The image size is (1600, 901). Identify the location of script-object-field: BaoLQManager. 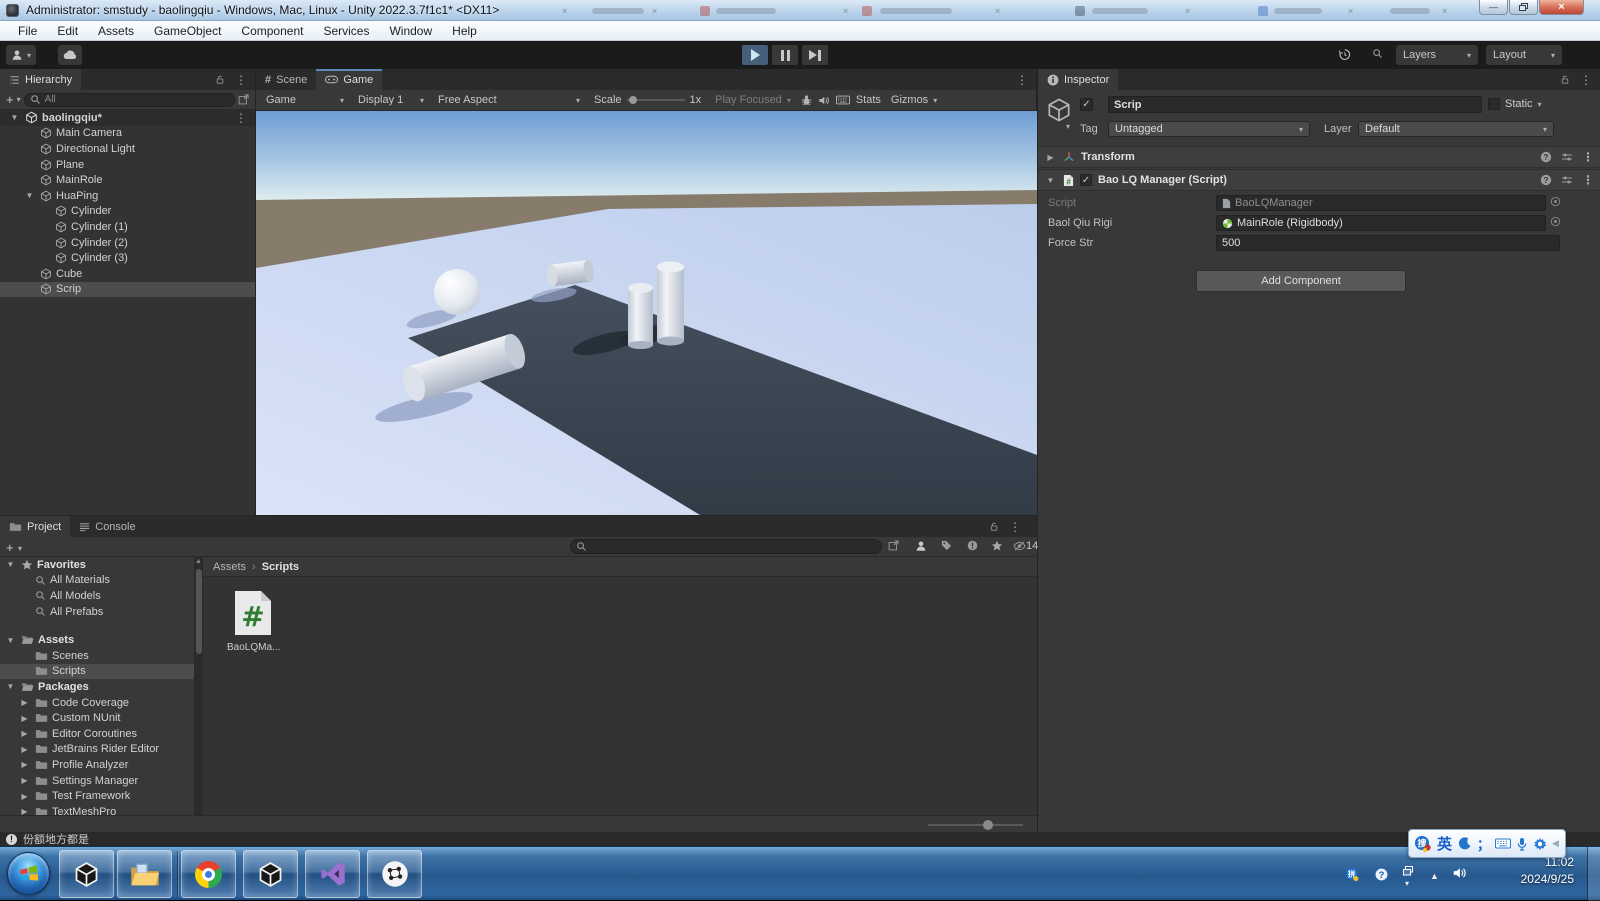
(1381, 203).